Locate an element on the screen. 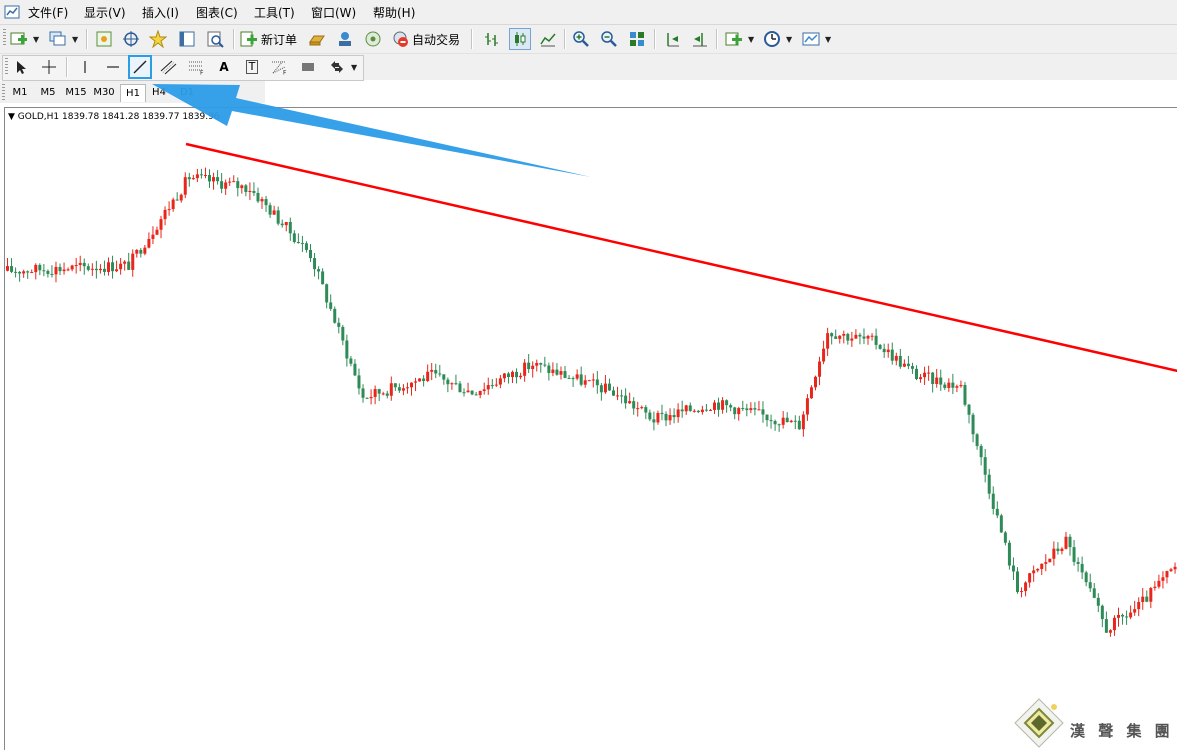 The width and height of the screenshot is (1177, 750). strategy-tester-icon is located at coordinates (215, 39).